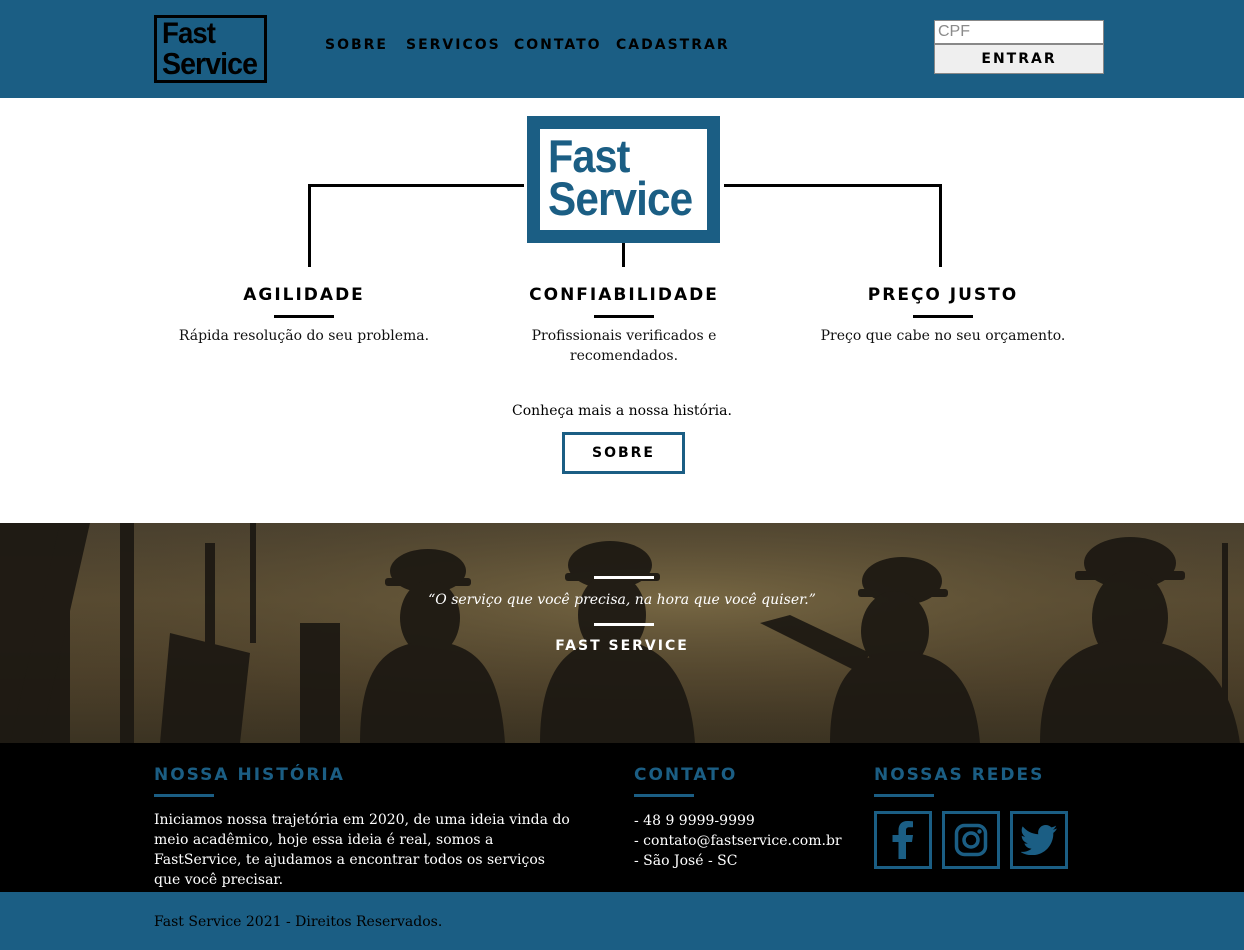  What do you see at coordinates (623, 453) in the screenshot?
I see `sobre-button: SOBRE` at bounding box center [623, 453].